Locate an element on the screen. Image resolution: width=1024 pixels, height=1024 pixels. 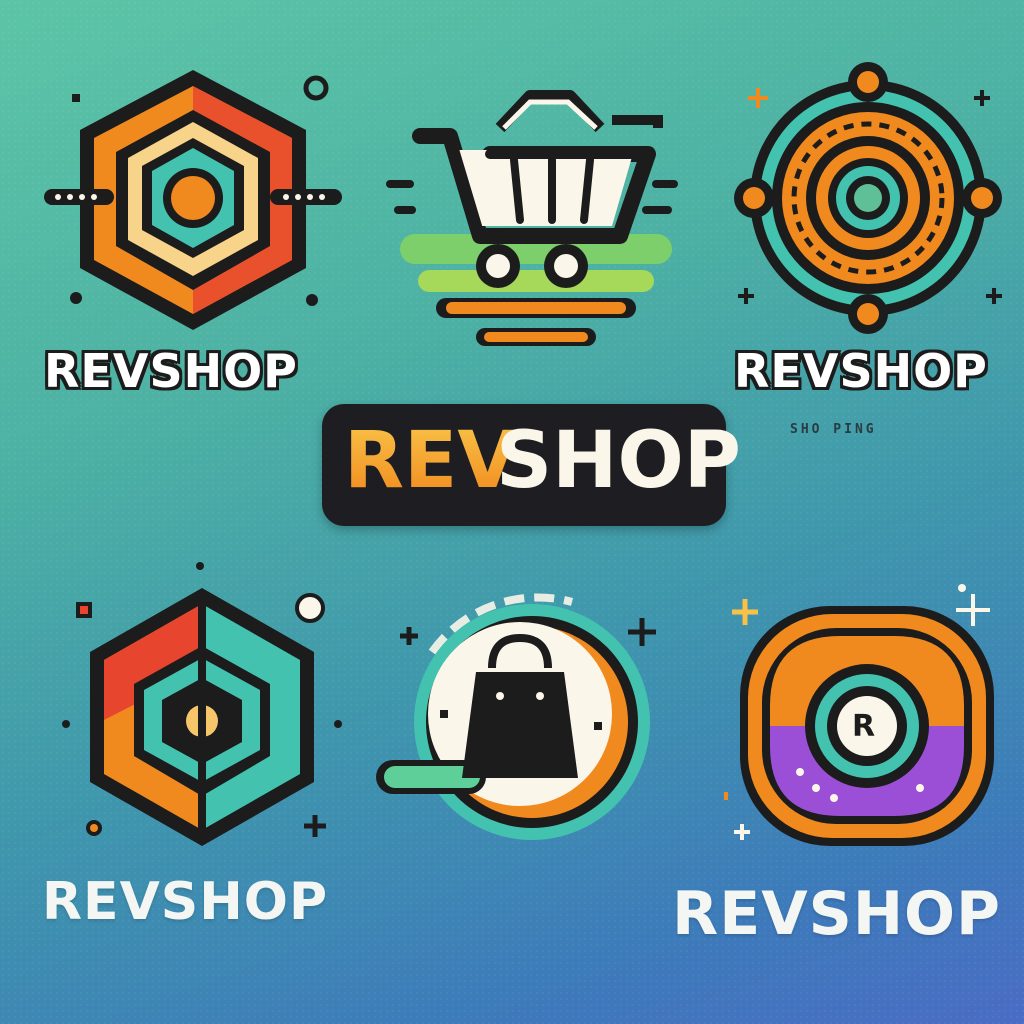
concentric-circle-icon is located at coordinates (868, 198).